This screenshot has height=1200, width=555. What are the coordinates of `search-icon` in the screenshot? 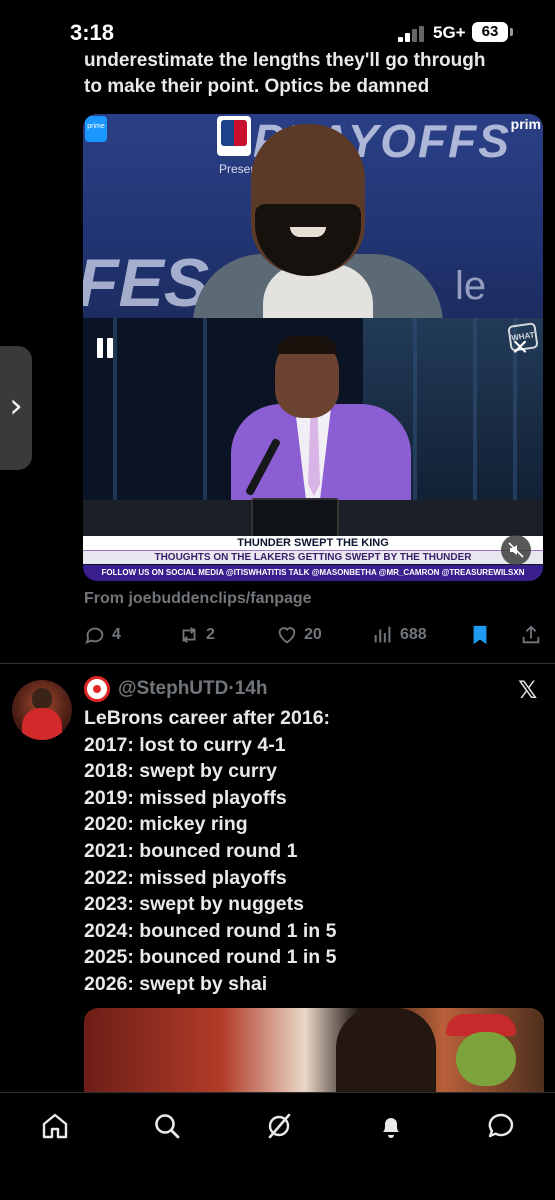 It's located at (167, 1126).